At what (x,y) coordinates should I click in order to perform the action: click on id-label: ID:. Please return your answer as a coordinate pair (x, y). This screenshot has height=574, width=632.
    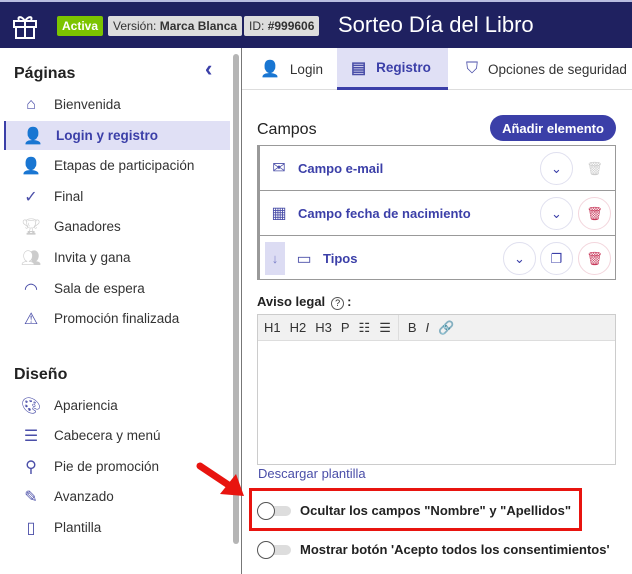
    Looking at the image, I should click on (257, 26).